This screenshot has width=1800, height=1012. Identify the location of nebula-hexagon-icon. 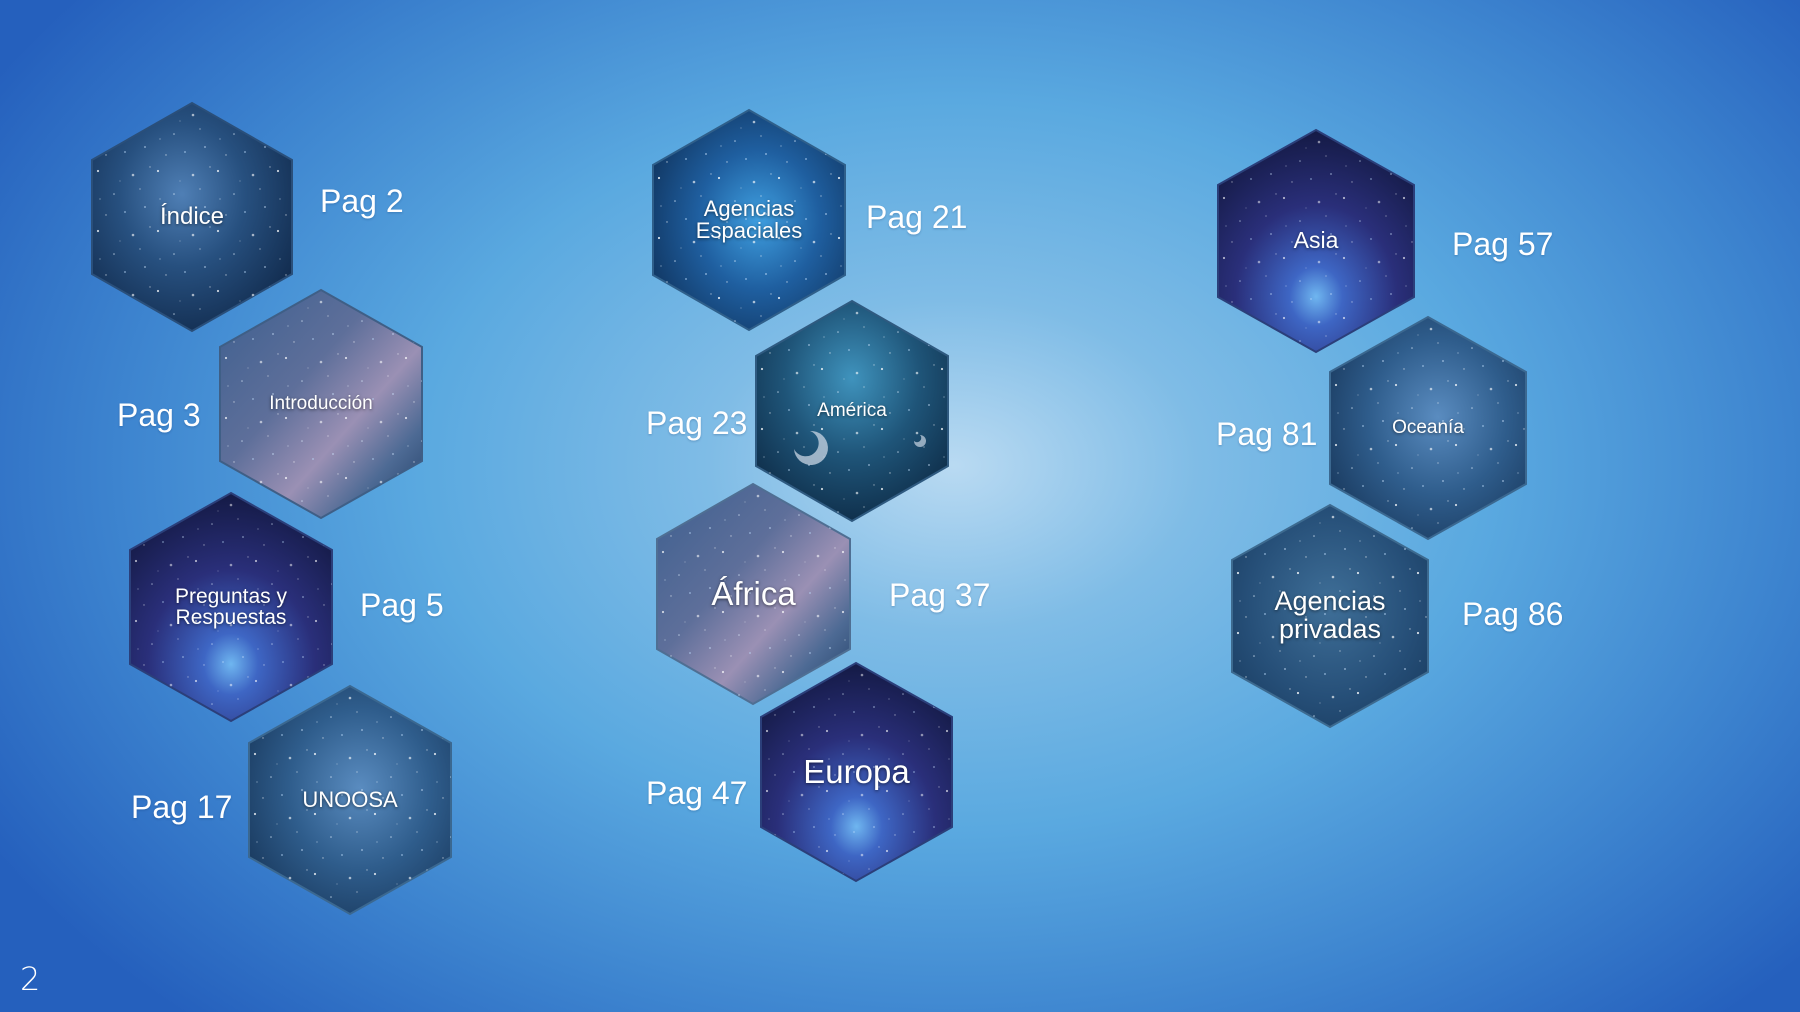
(350, 800).